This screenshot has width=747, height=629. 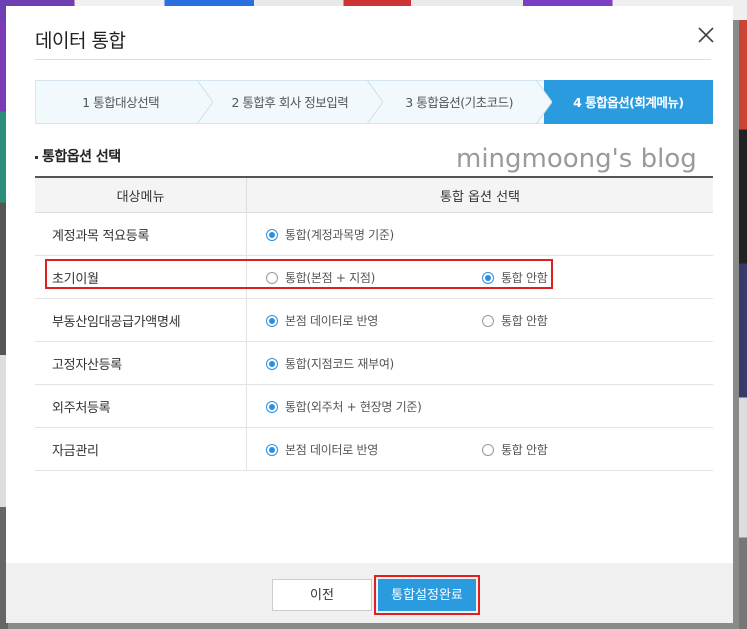 I want to click on step-label: 4 통합옵션(회계메뉴), so click(x=628, y=102).